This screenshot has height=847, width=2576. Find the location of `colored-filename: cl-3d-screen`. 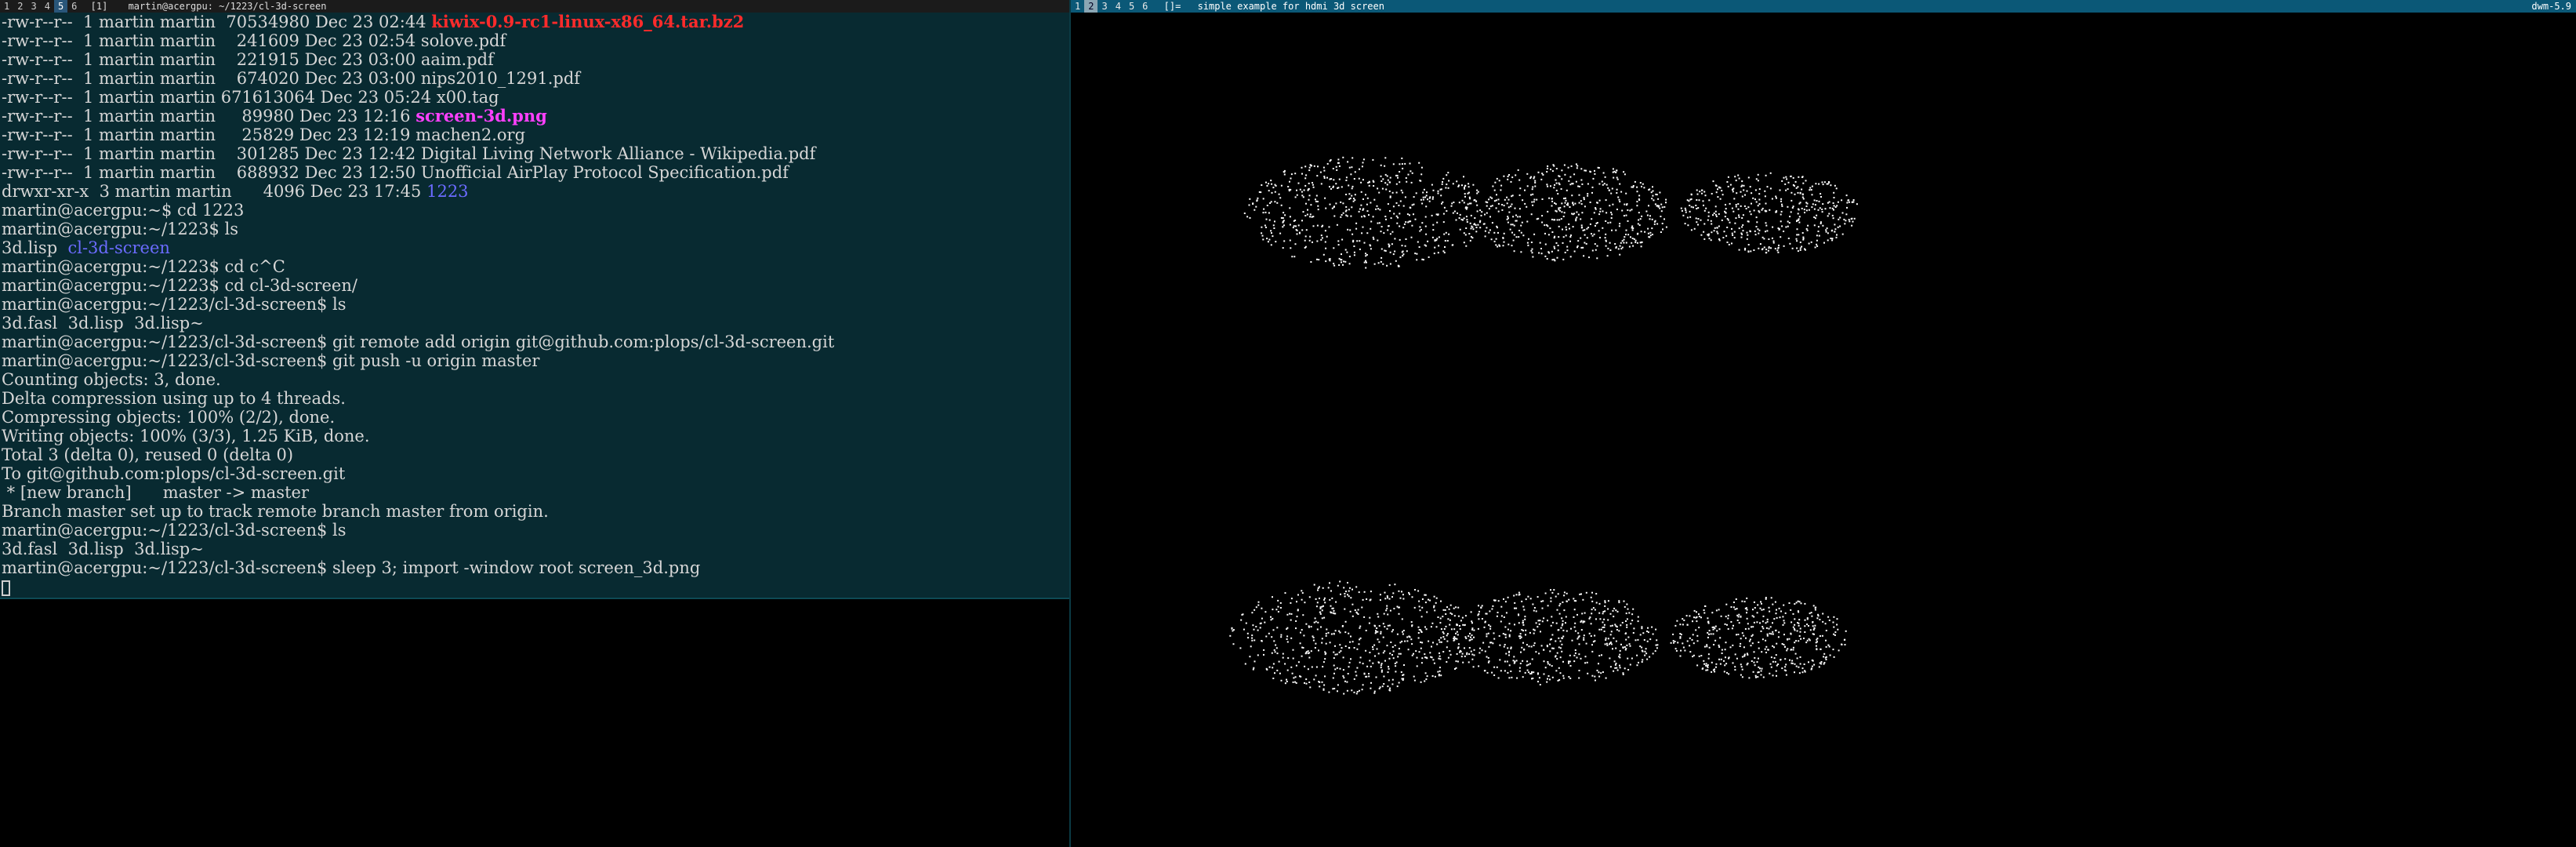

colored-filename: cl-3d-screen is located at coordinates (119, 247).